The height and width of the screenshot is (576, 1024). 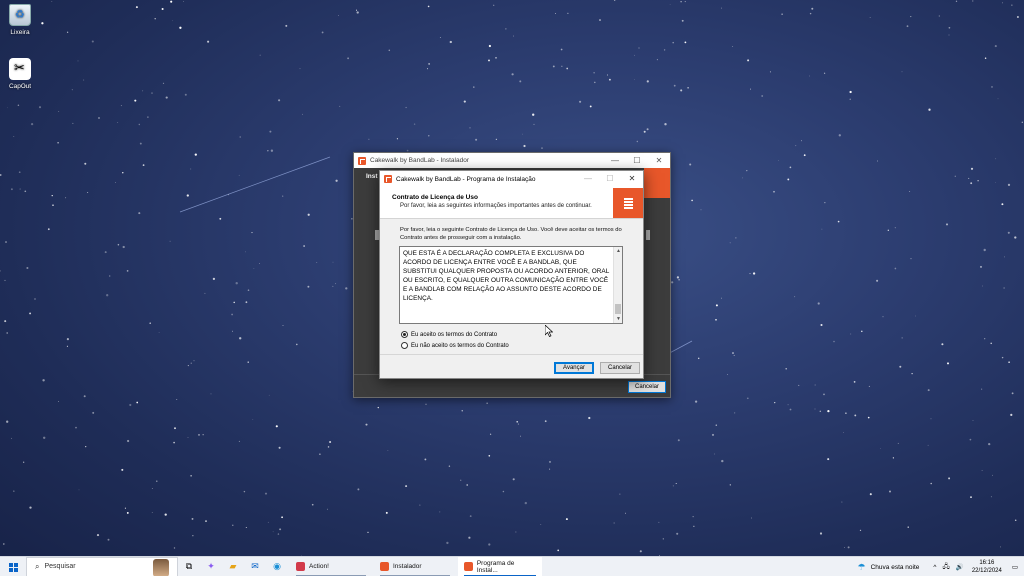 I want to click on scroll-up-icon: ▲, so click(x=618, y=251).